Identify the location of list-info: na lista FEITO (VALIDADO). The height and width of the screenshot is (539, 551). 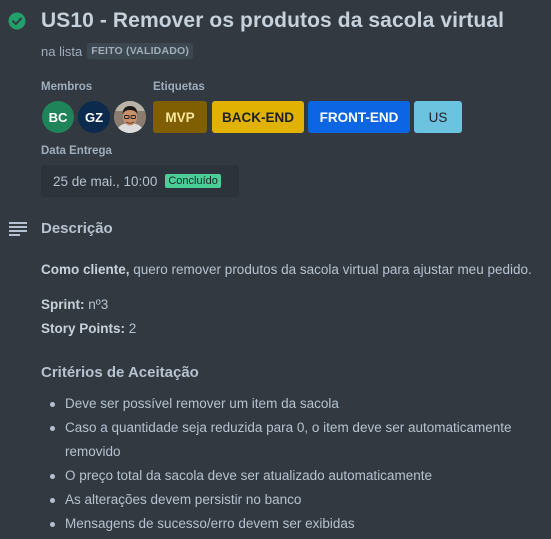
(117, 51).